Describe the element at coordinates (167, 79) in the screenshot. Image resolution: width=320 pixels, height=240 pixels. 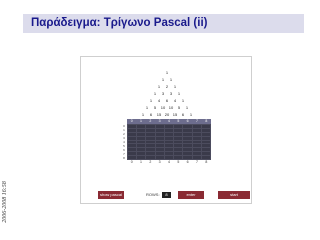
I see `triangle-row: 11` at that location.